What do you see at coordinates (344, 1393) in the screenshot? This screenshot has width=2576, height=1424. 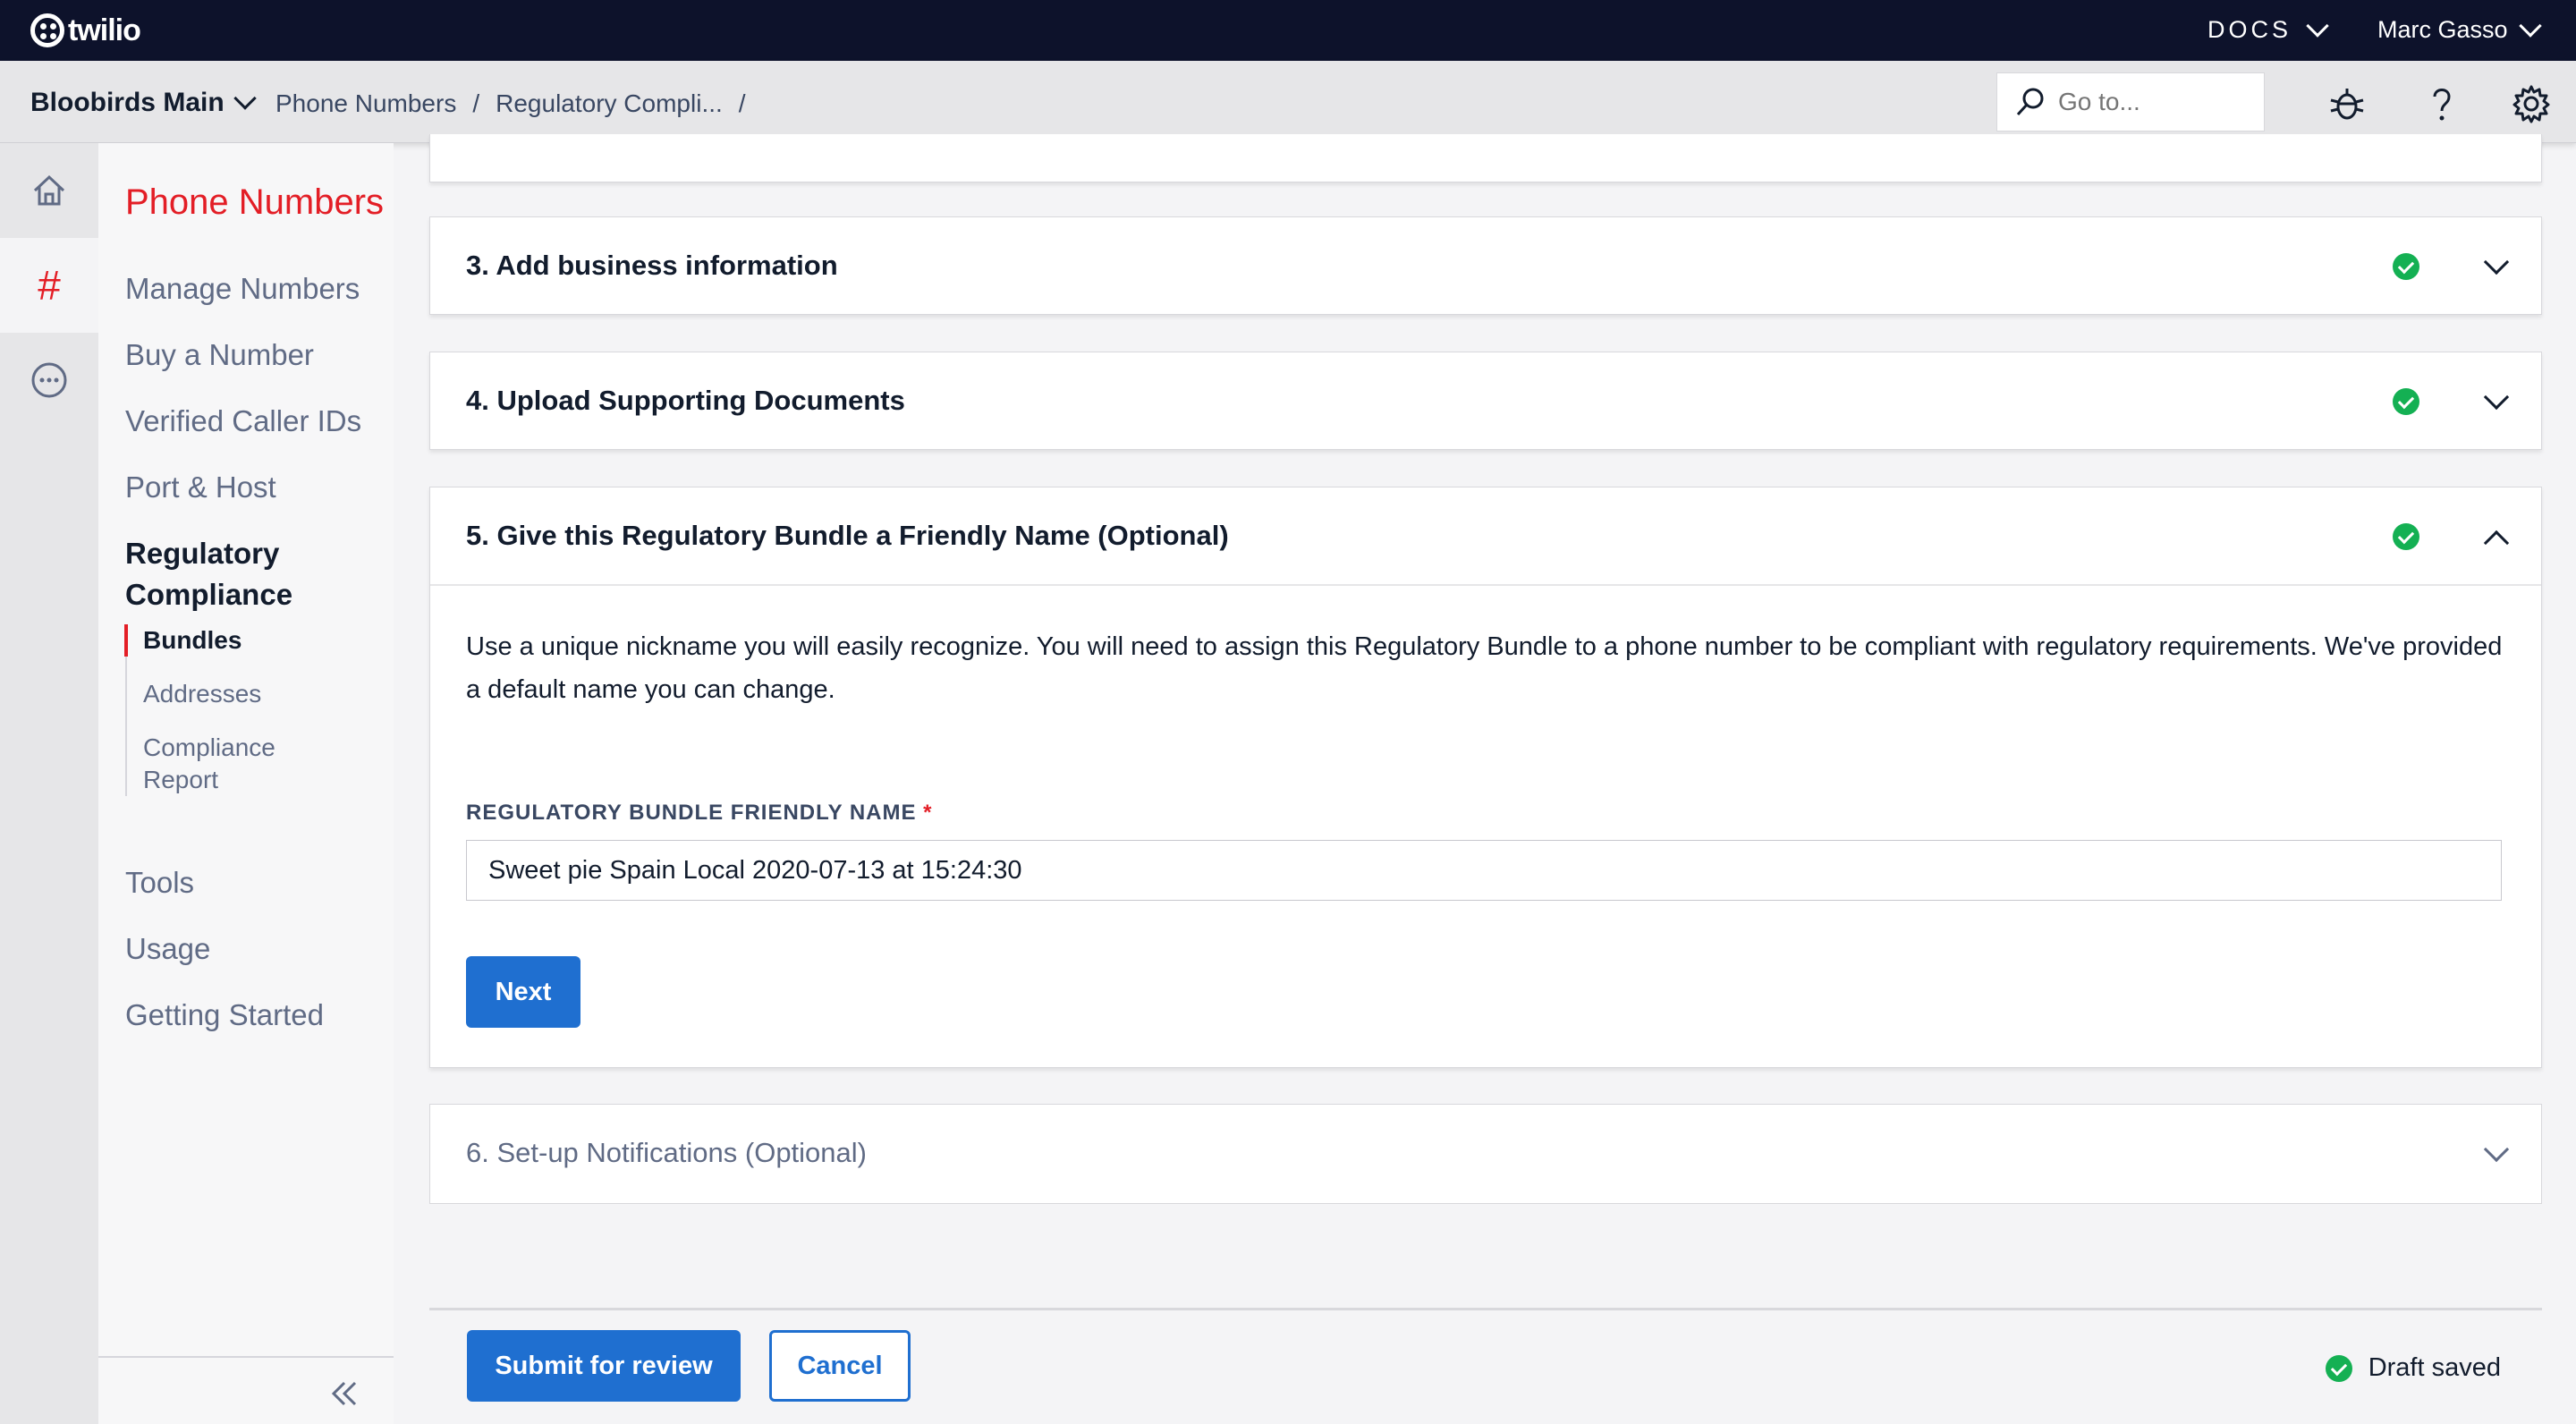 I see `double-chevron-left-icon` at bounding box center [344, 1393].